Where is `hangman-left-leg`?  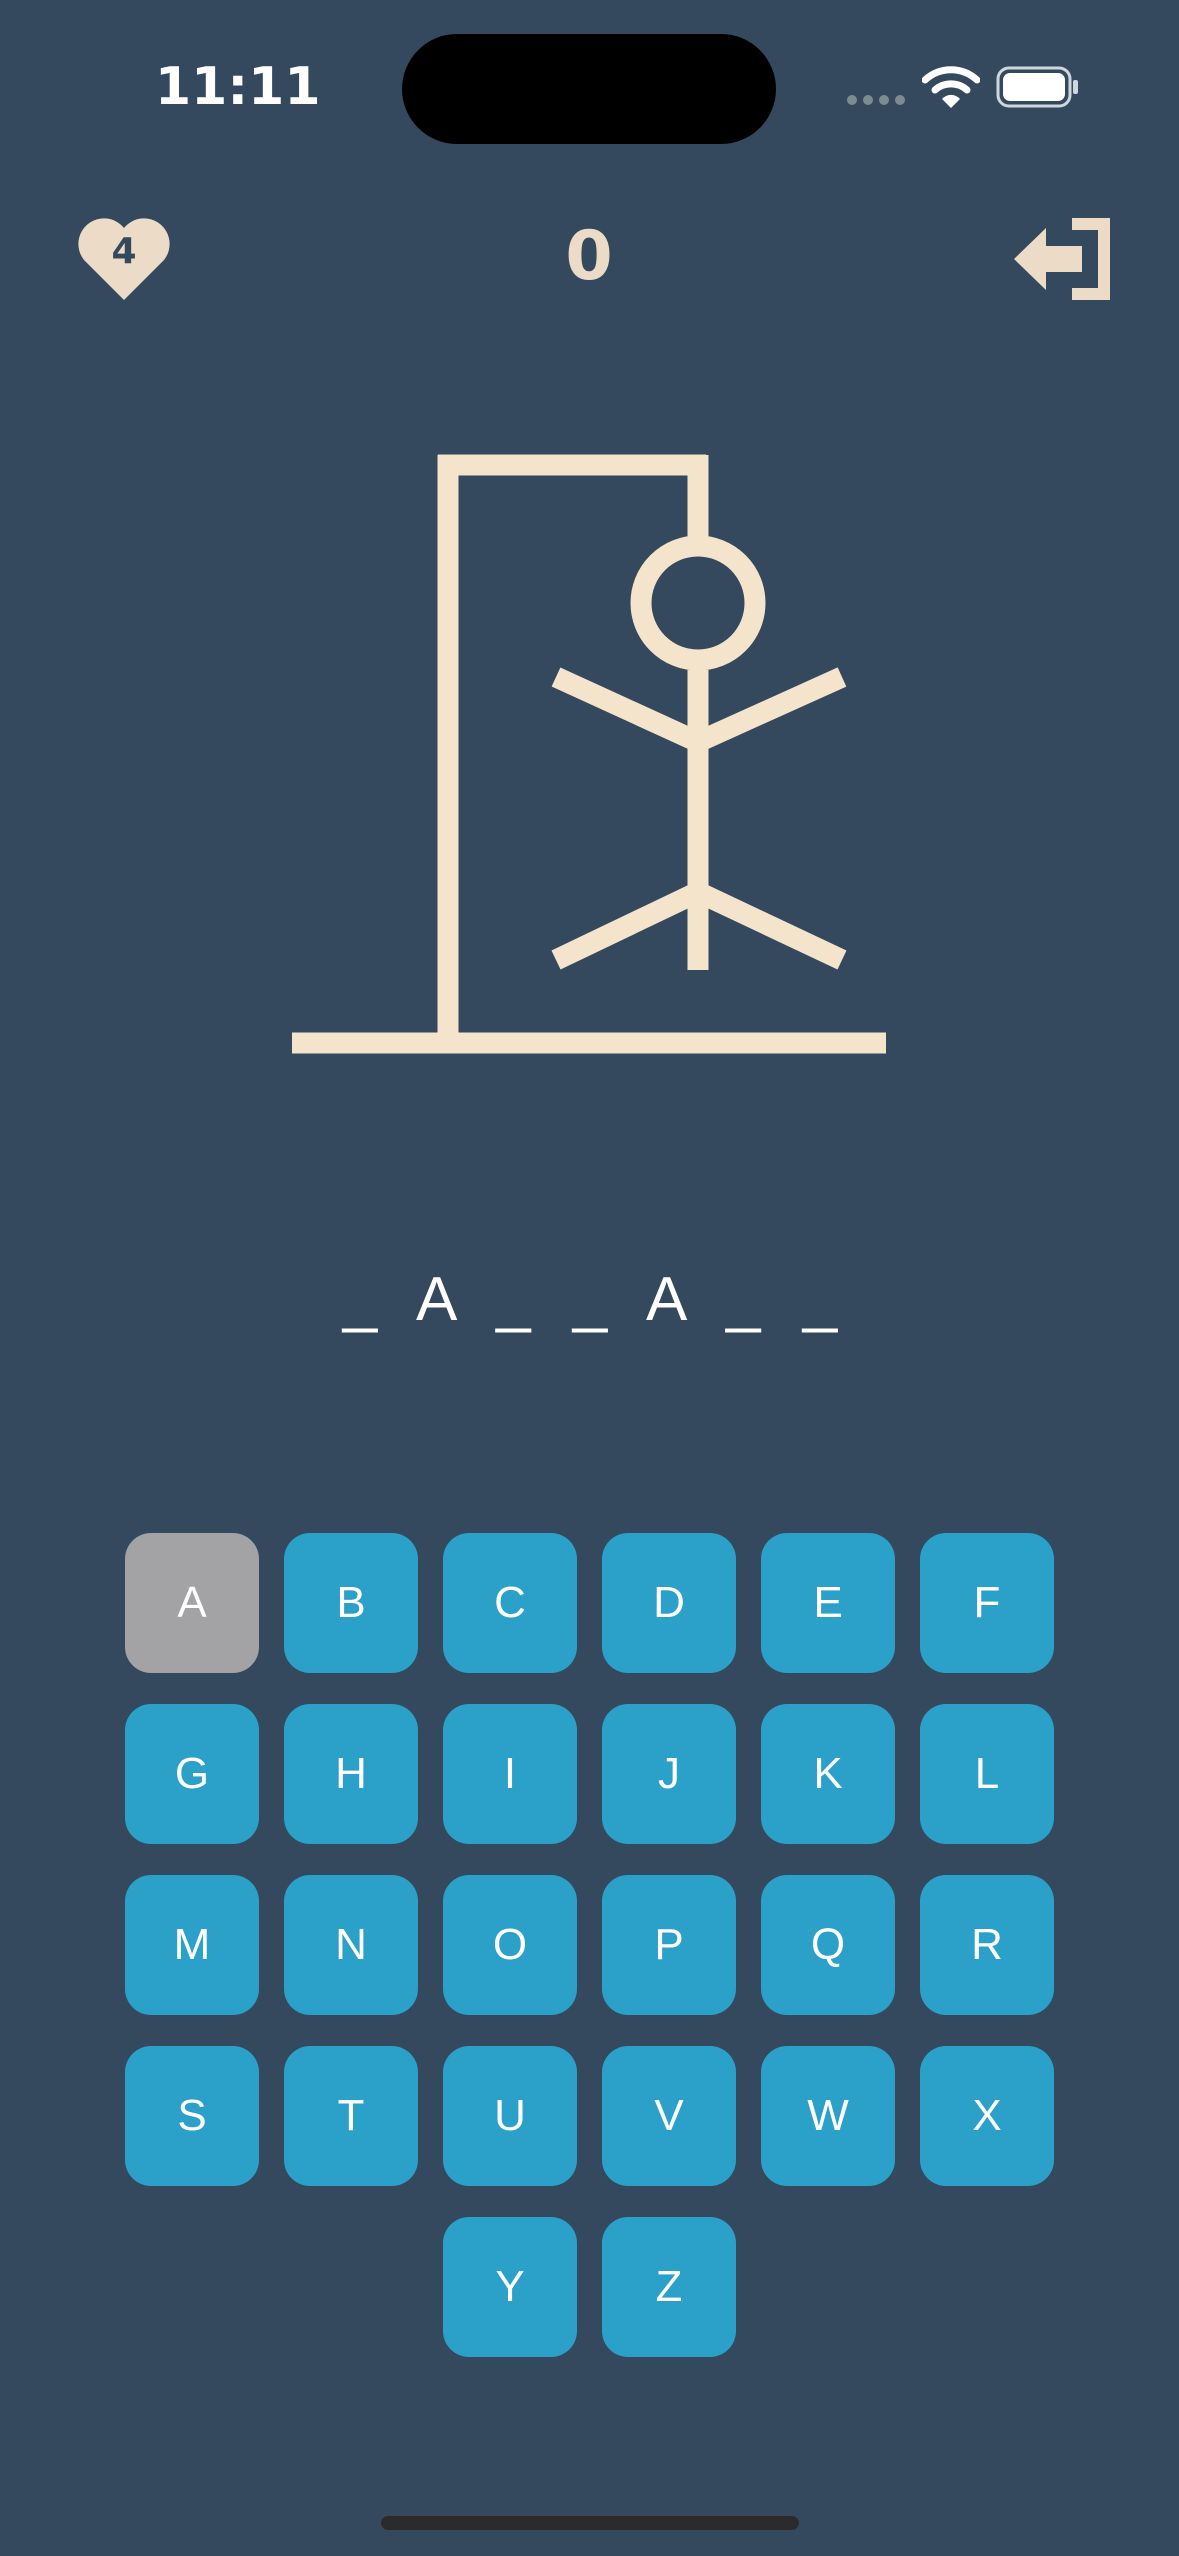 hangman-left-leg is located at coordinates (627, 926).